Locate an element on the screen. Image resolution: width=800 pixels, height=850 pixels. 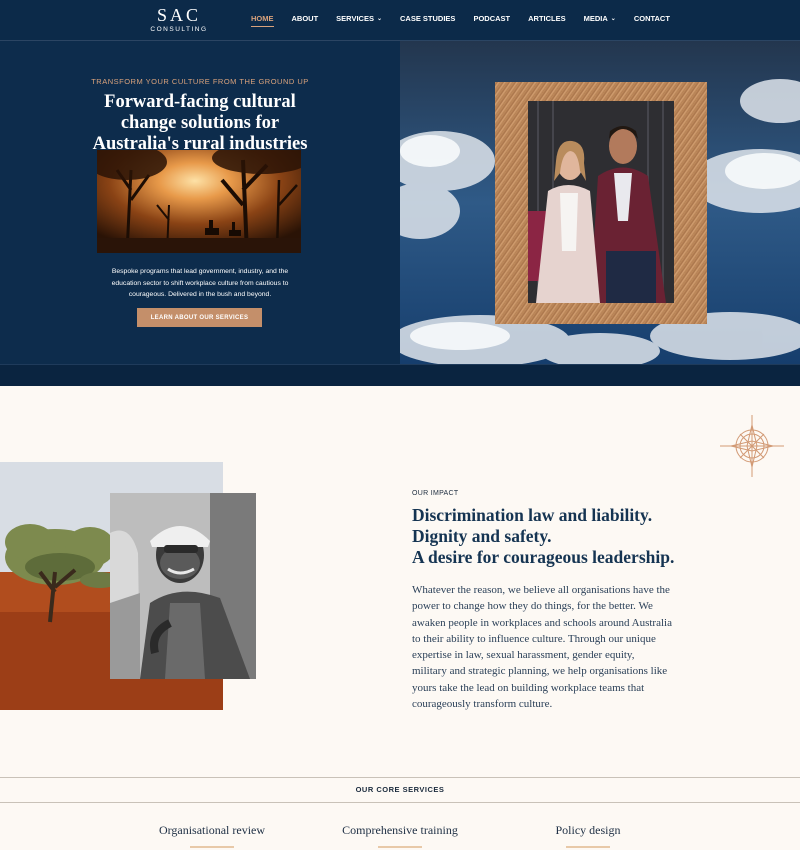
learn-services-button: LEARN ABOUT OUR SERVICES is located at coordinates (199, 317).